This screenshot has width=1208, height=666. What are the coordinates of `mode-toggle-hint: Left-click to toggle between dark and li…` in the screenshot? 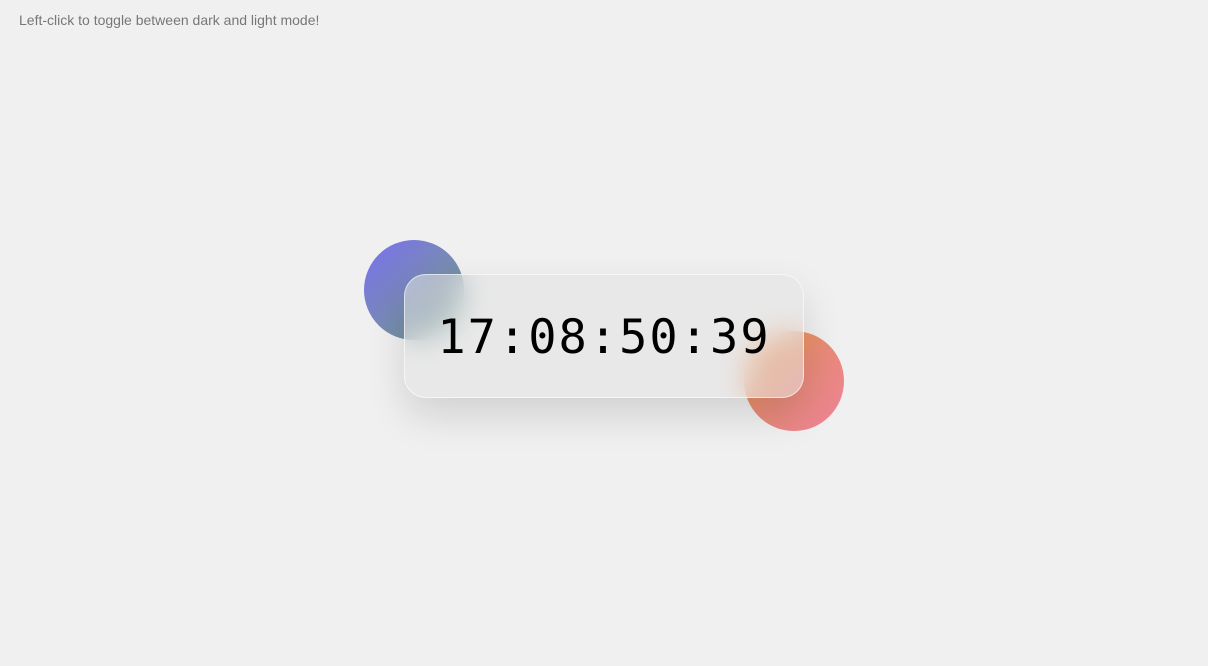 It's located at (169, 20).